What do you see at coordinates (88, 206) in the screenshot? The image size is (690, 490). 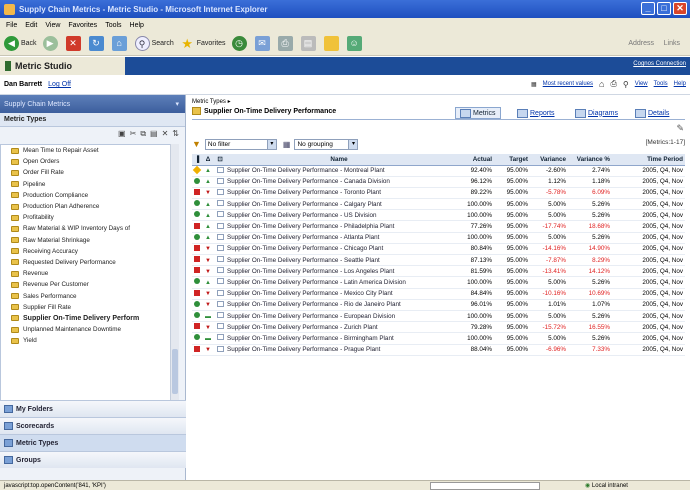 I see `list-item: Production Plan Adherence` at bounding box center [88, 206].